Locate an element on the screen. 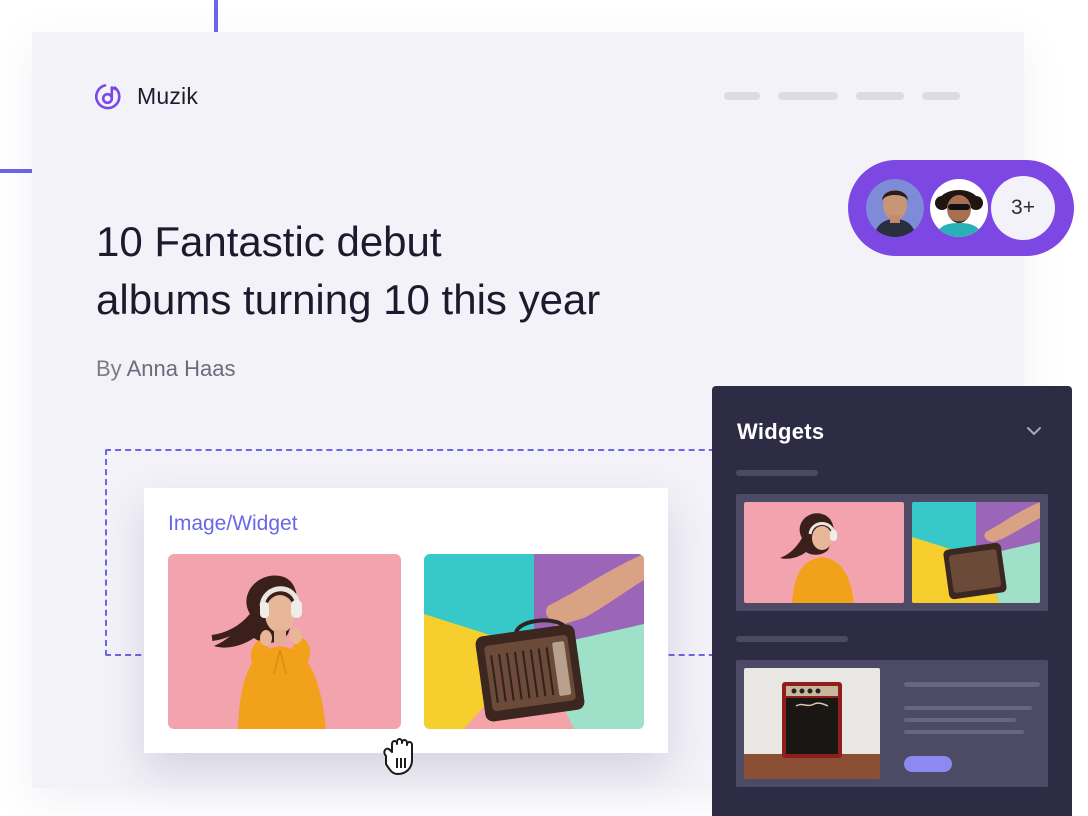  more-collaborators-badge: 3+ is located at coordinates (1023, 208).